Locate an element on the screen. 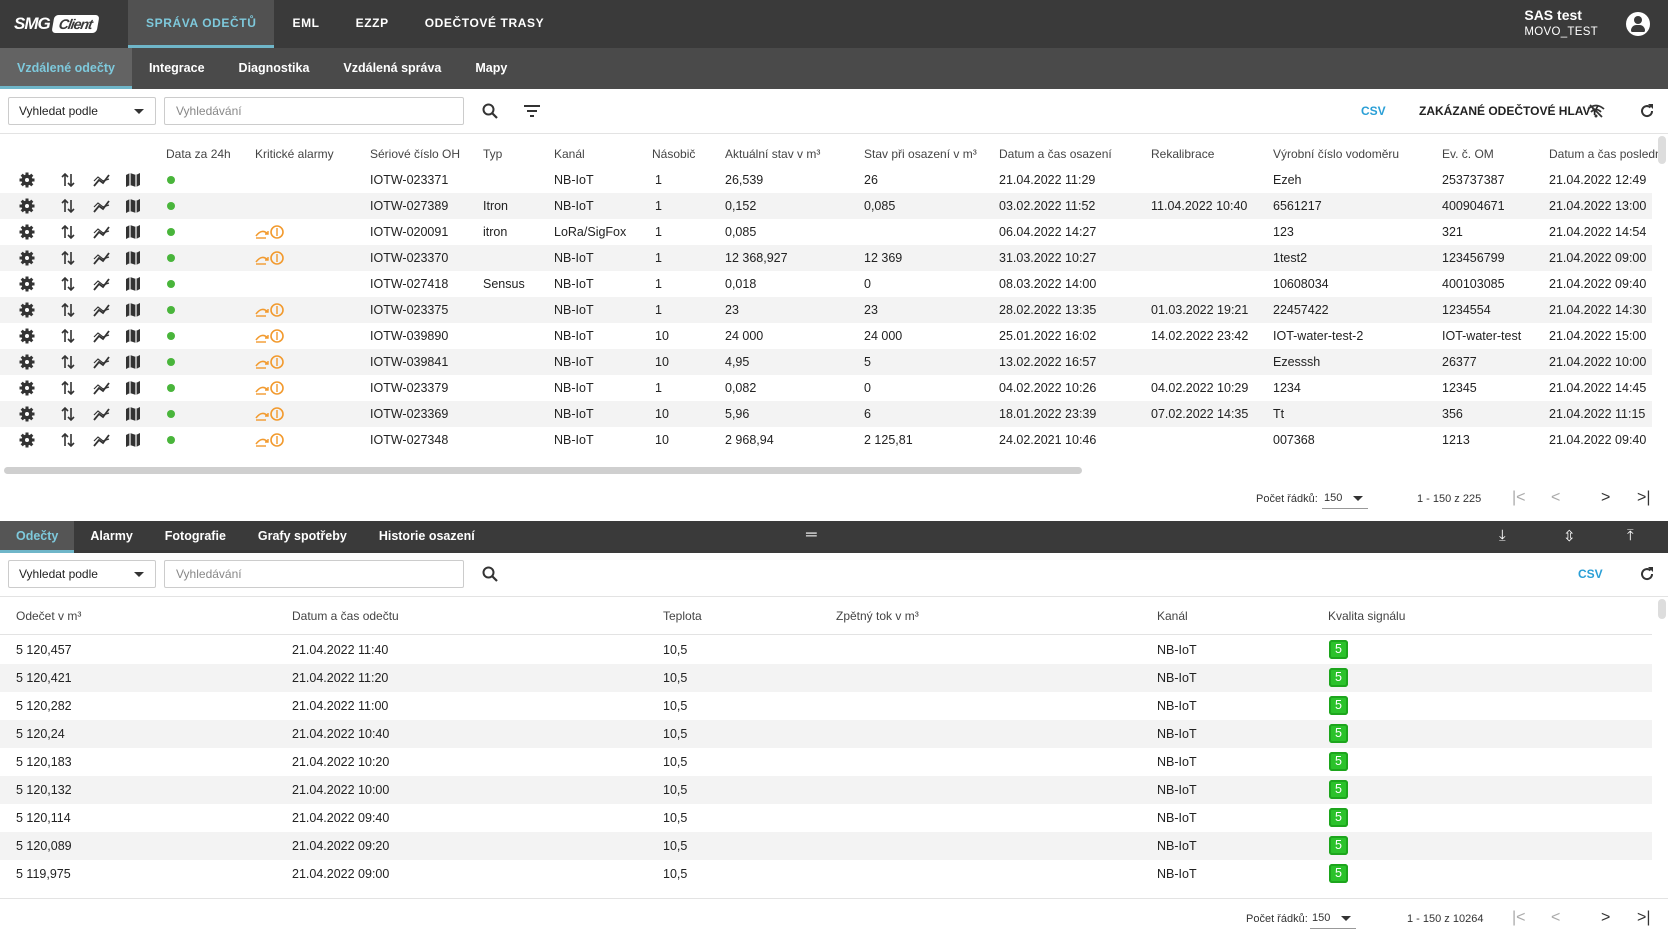 The width and height of the screenshot is (1668, 941). vertical-scrollbar-bottom is located at coordinates (1662, 609).